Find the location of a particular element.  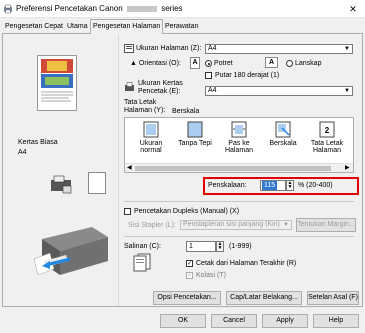

ok-button: OK is located at coordinates (183, 321).